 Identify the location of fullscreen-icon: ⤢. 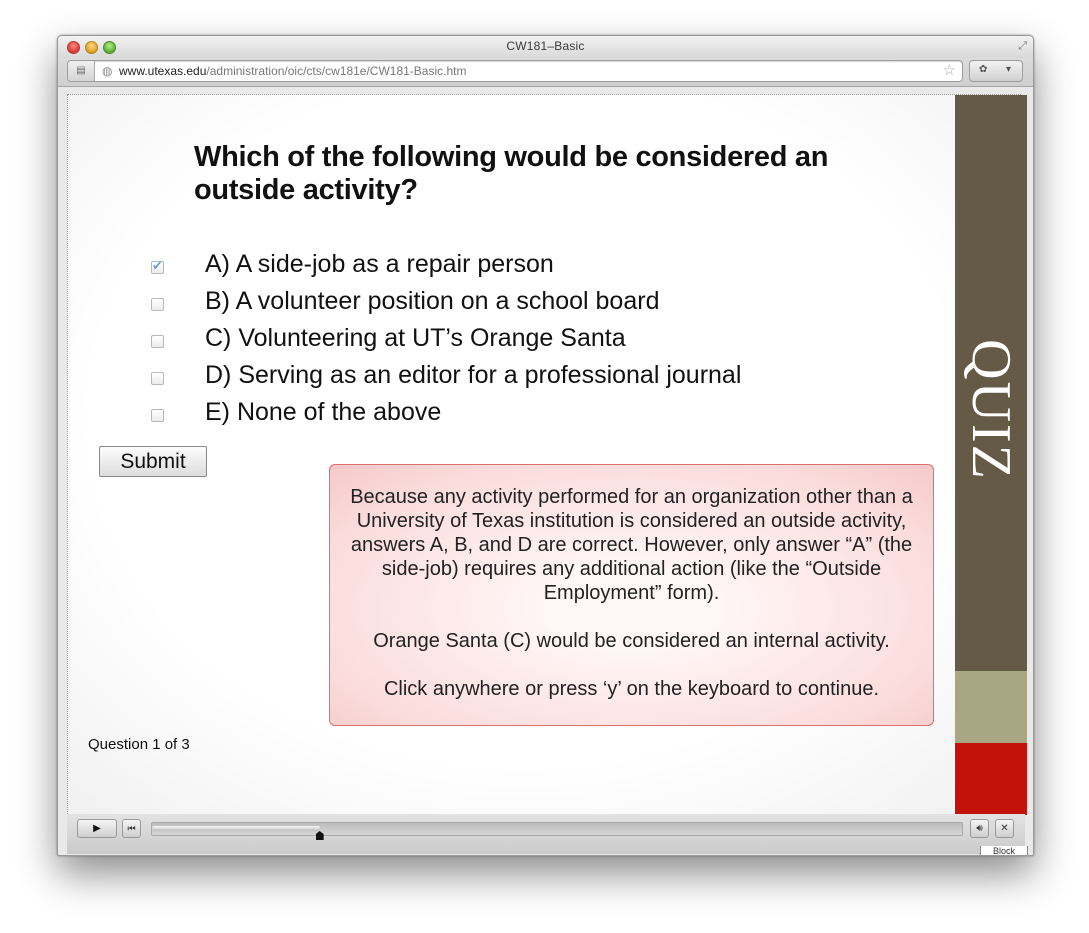
(1022, 46).